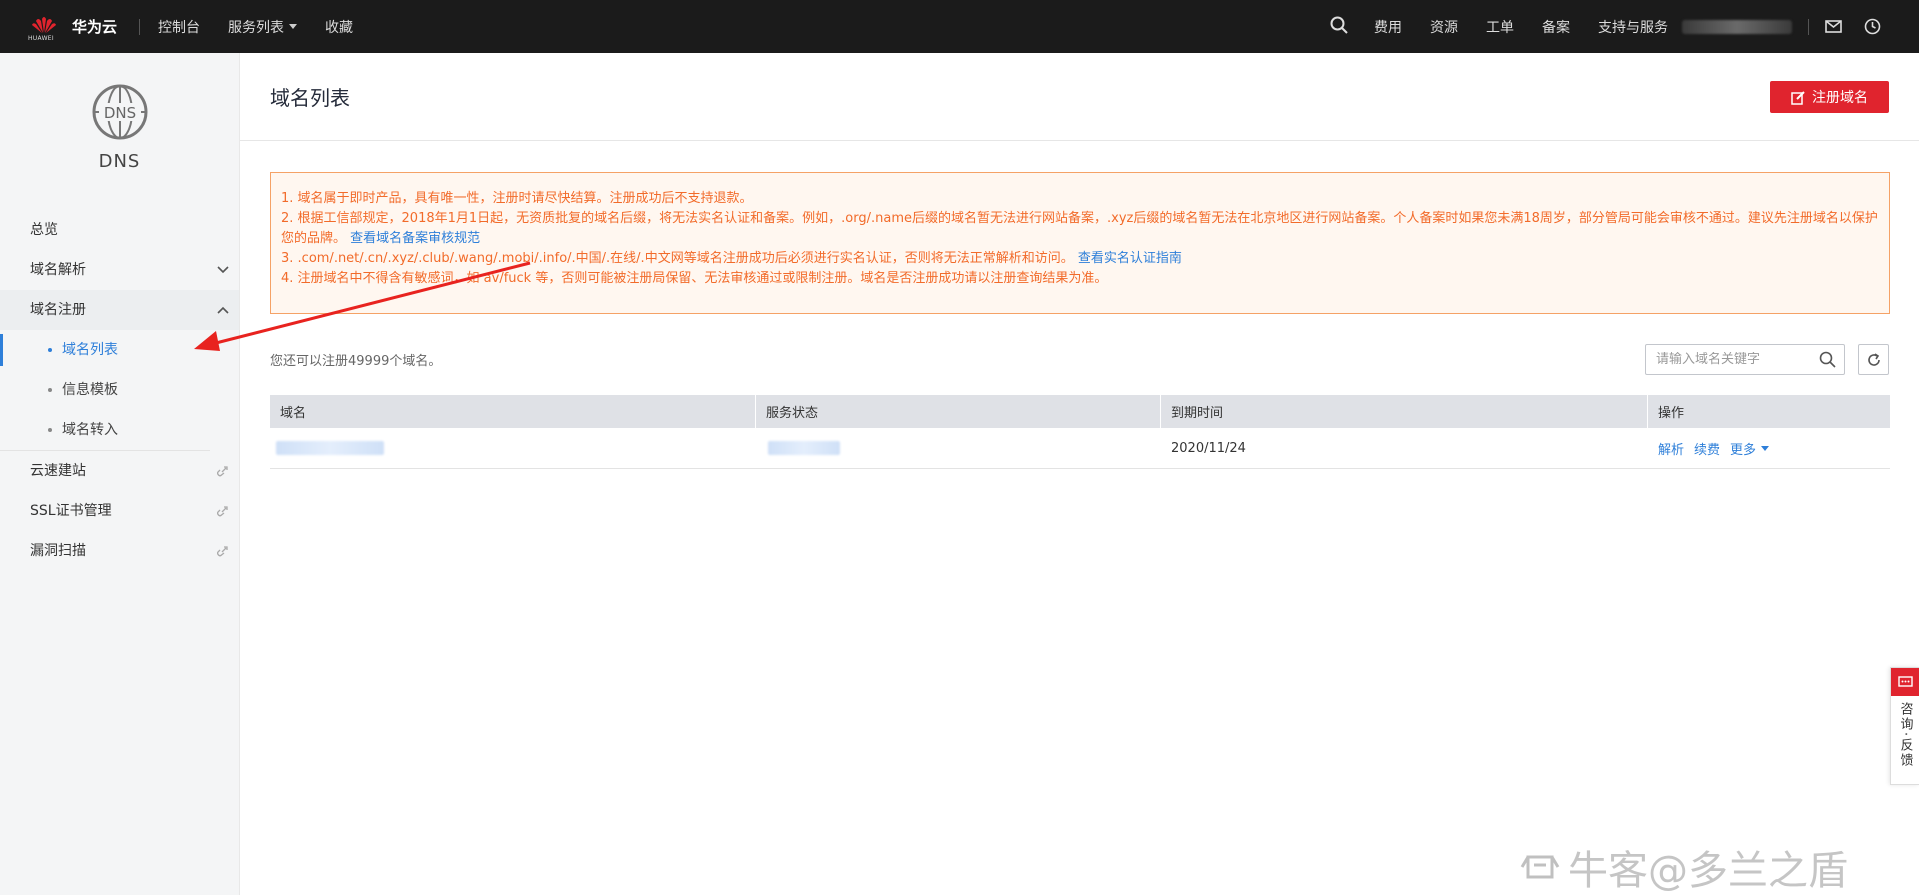 This screenshot has height=895, width=1919. I want to click on sidebar-item-label: 域名注册, so click(58, 310).